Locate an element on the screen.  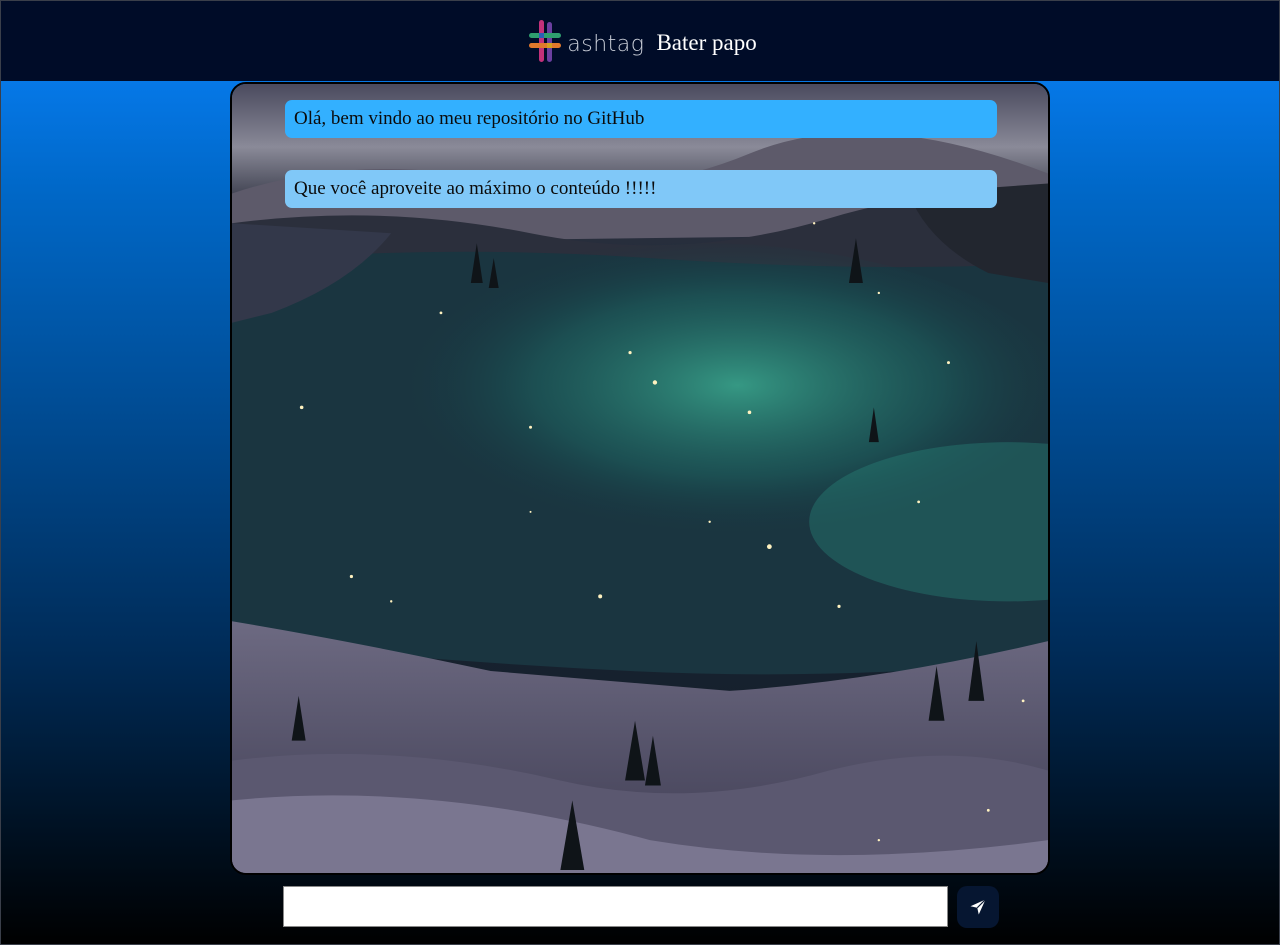
send-button is located at coordinates (978, 907).